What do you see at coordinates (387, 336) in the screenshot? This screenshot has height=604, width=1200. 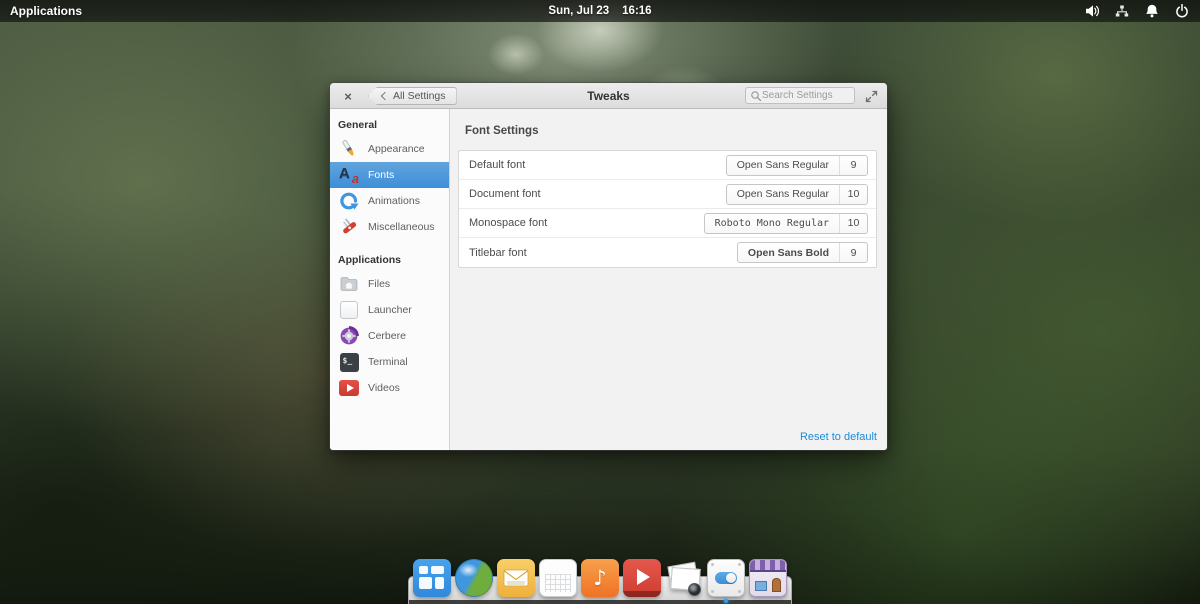 I see `sidebar-item-label: Cerbere` at bounding box center [387, 336].